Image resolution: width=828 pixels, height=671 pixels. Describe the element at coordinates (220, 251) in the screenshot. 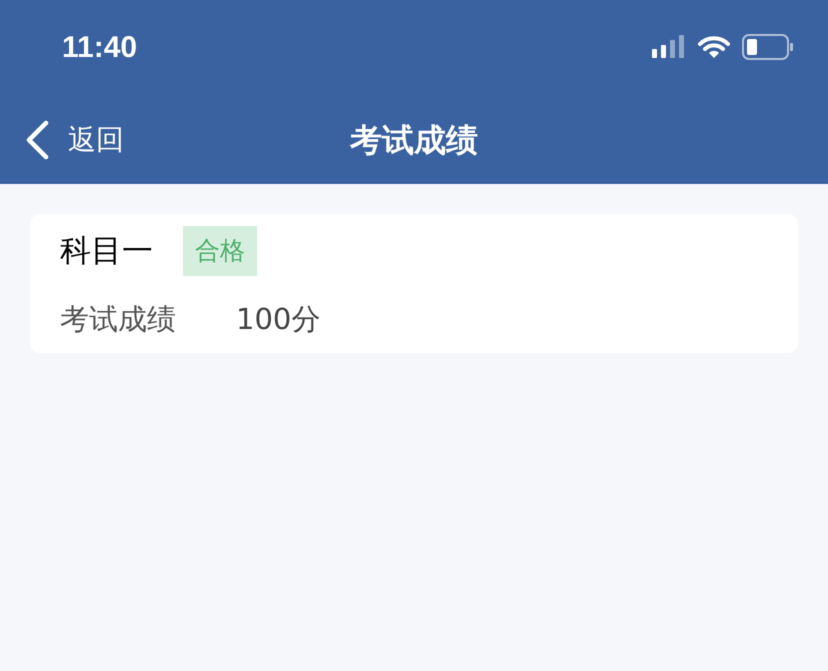

I see `status-badge: 合格` at that location.